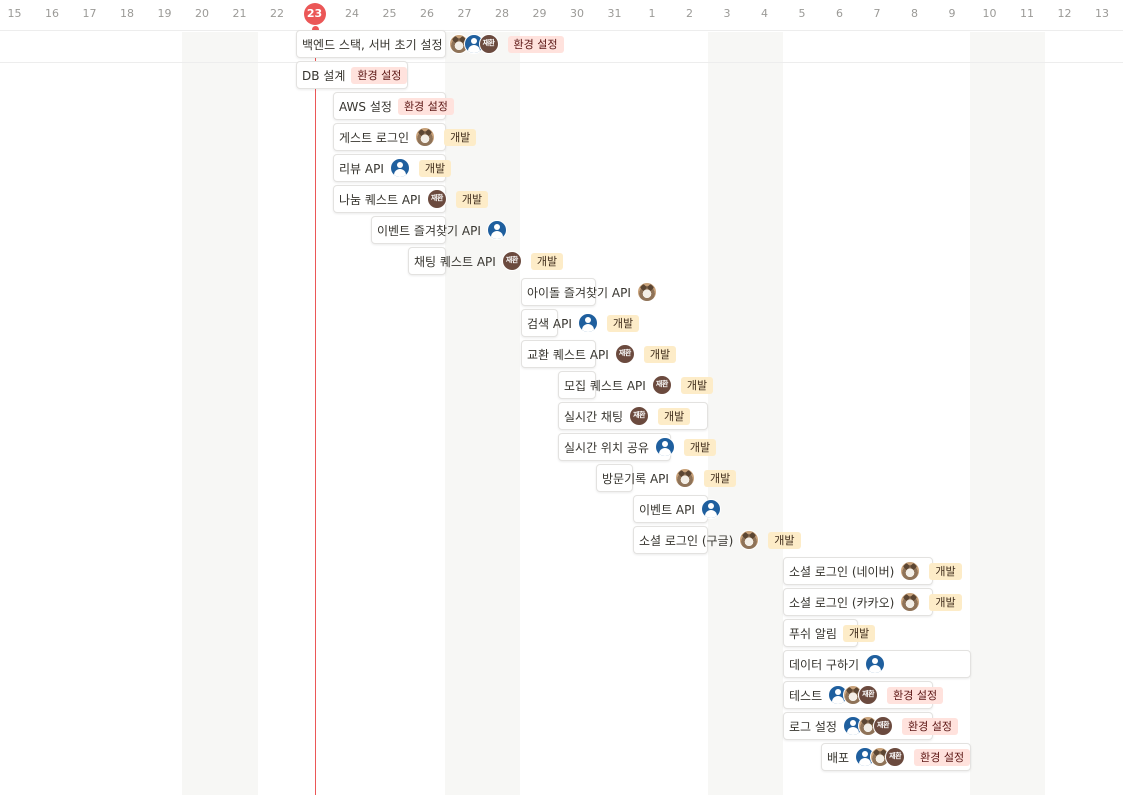  Describe the element at coordinates (606, 447) in the screenshot. I see `task-name: 실시간 위치 공유` at that location.